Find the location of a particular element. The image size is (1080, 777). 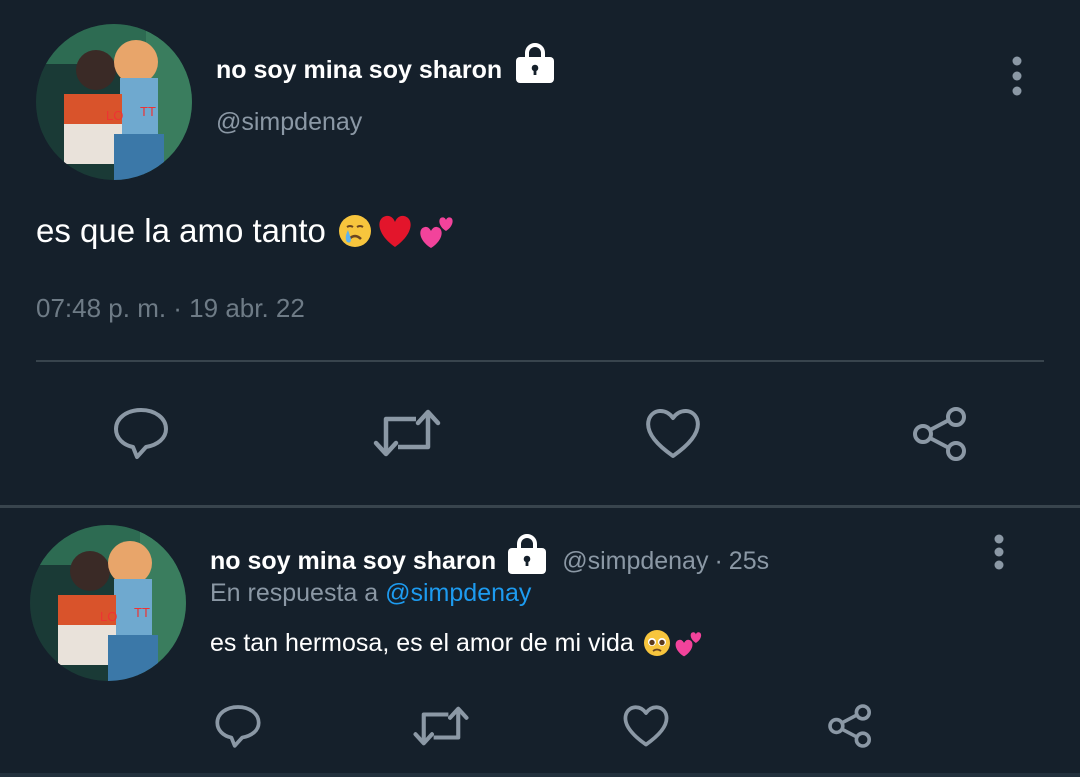

reply-header: no soy mina soy sharon @simpdenay · 25s is located at coordinates (489, 555).